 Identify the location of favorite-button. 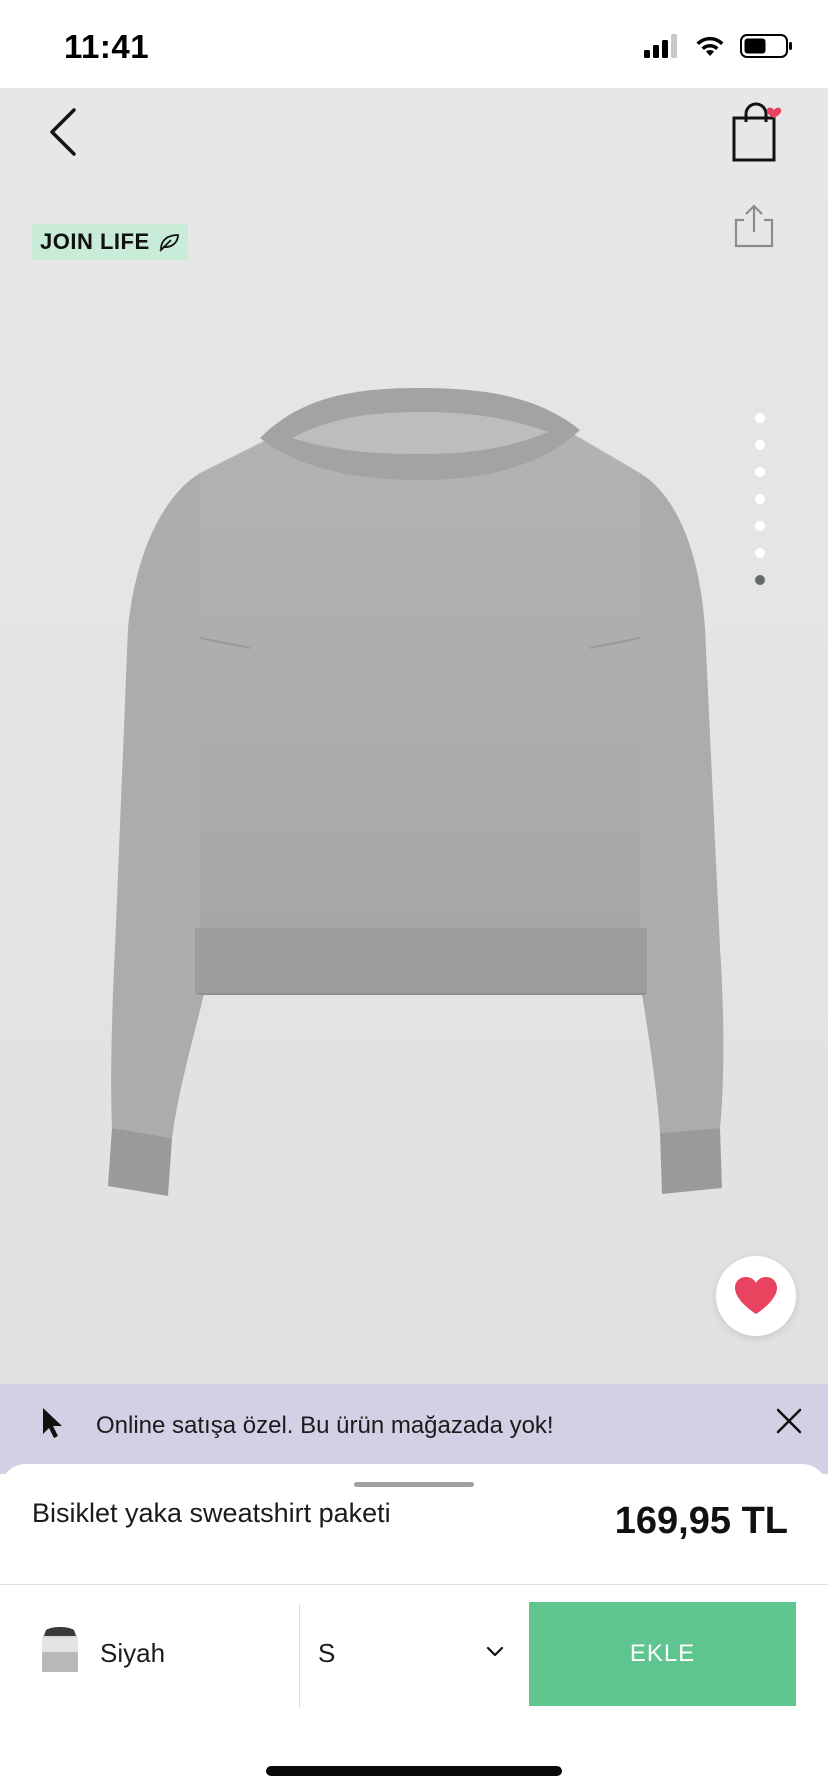
(756, 1296).